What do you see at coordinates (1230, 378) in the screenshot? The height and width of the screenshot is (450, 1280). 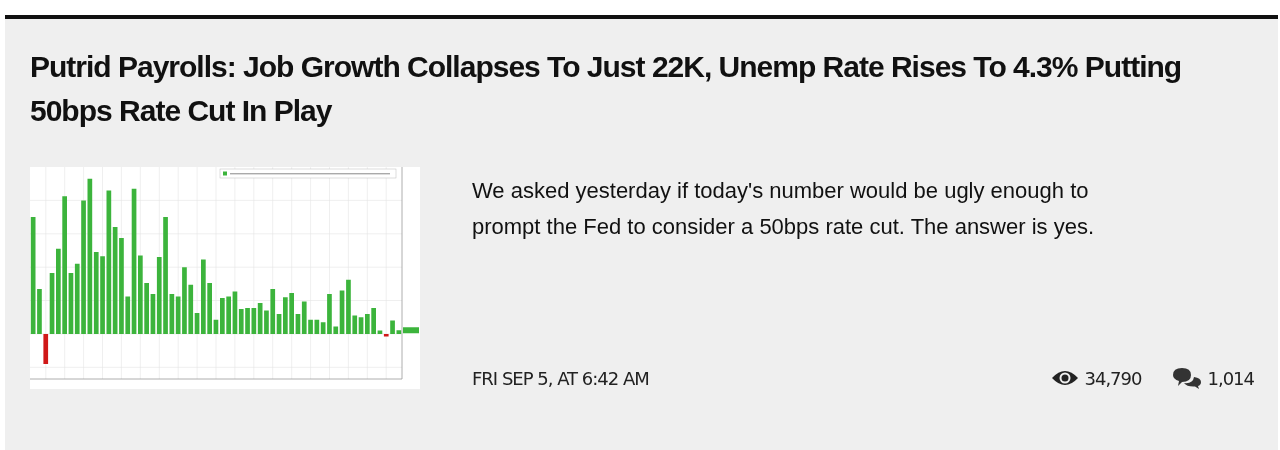 I see `comment-count: 1,014` at bounding box center [1230, 378].